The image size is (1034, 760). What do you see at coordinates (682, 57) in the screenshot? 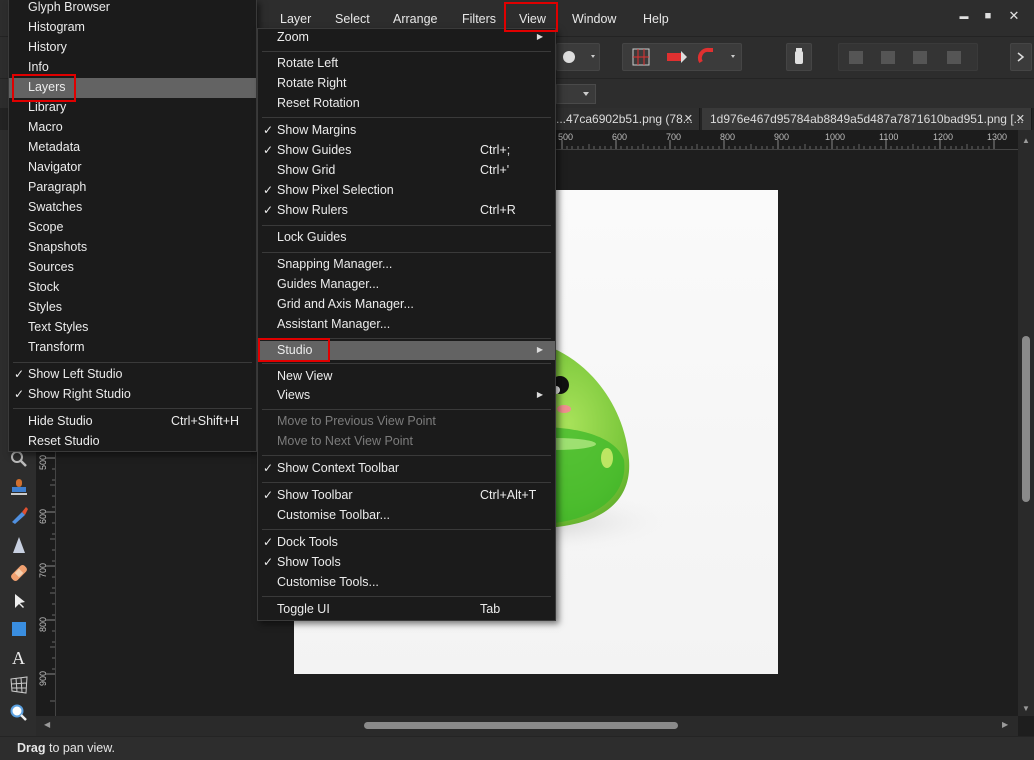
I see `snapping-controls` at bounding box center [682, 57].